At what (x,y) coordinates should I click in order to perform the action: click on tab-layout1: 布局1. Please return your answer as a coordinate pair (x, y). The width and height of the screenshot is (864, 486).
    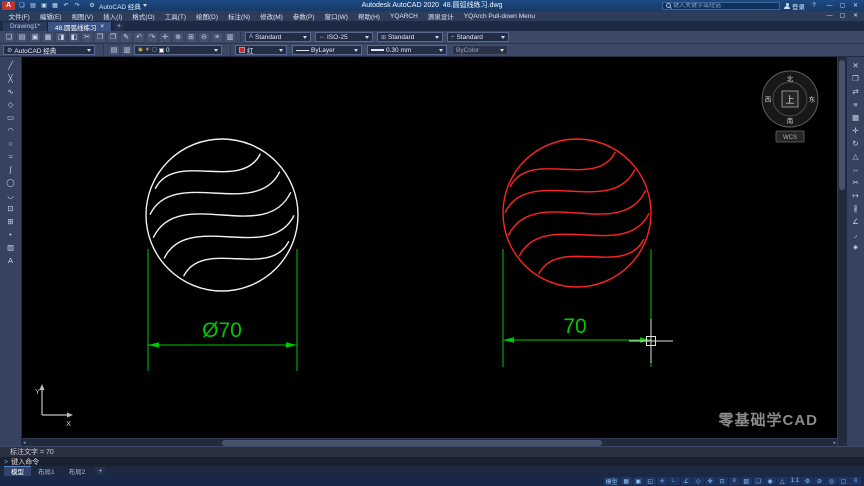
    Looking at the image, I should click on (46, 471).